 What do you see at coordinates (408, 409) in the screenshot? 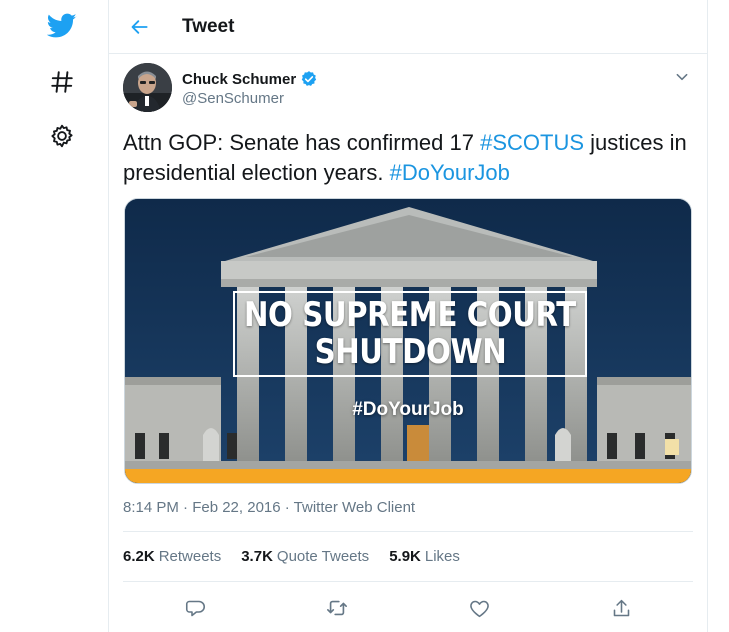
I see `media-hashtag-text: #DoYourJob` at bounding box center [408, 409].